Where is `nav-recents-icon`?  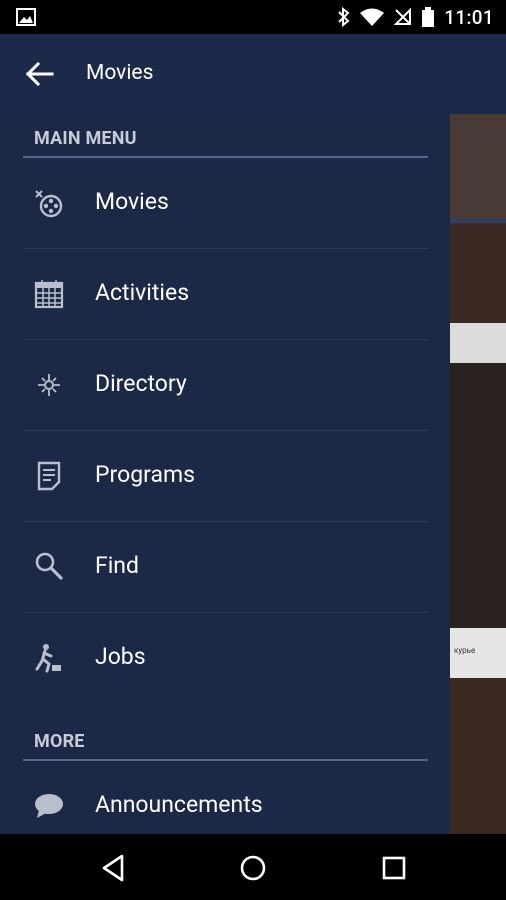 nav-recents-icon is located at coordinates (394, 868).